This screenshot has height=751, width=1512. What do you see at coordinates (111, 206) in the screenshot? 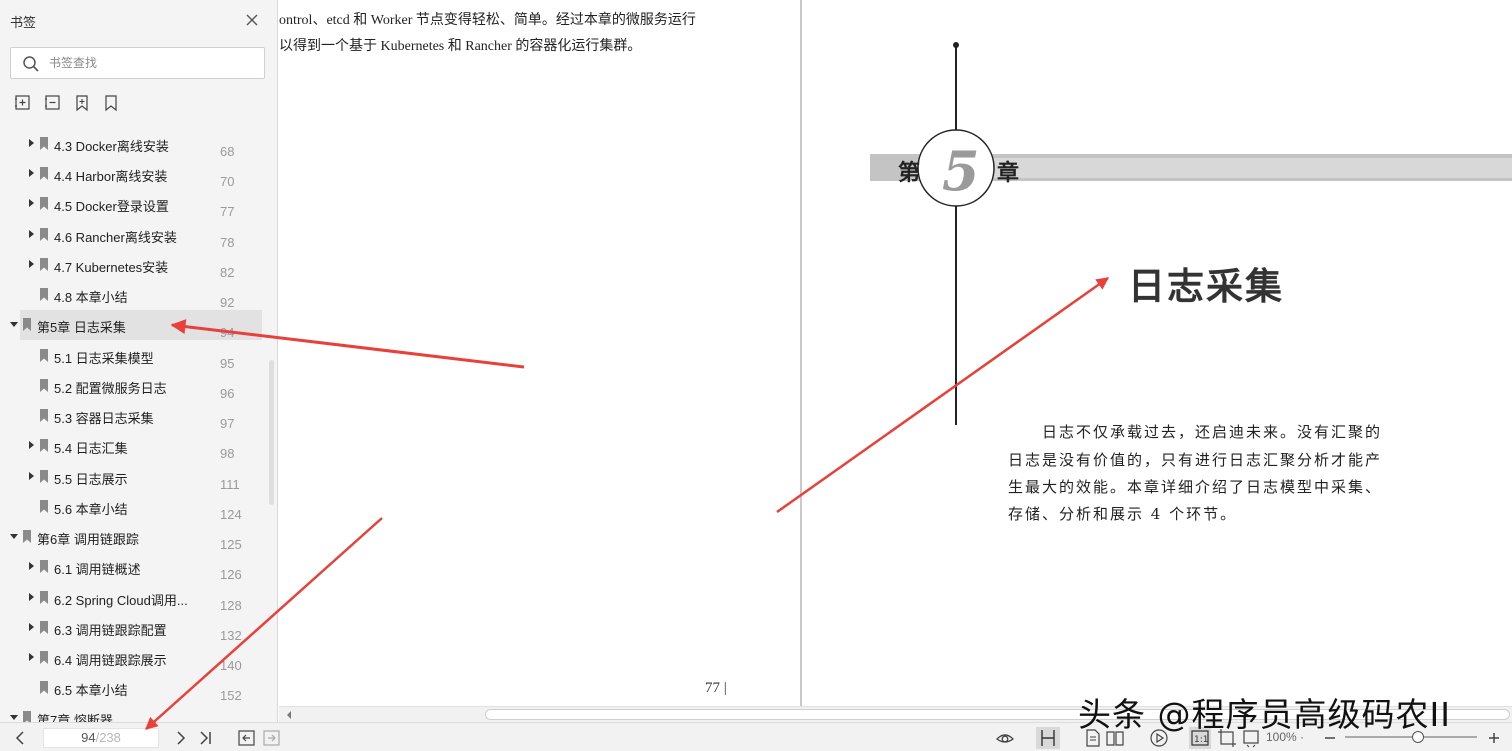
I see `bookmark-label: 4.5 Docker登录设置` at bounding box center [111, 206].